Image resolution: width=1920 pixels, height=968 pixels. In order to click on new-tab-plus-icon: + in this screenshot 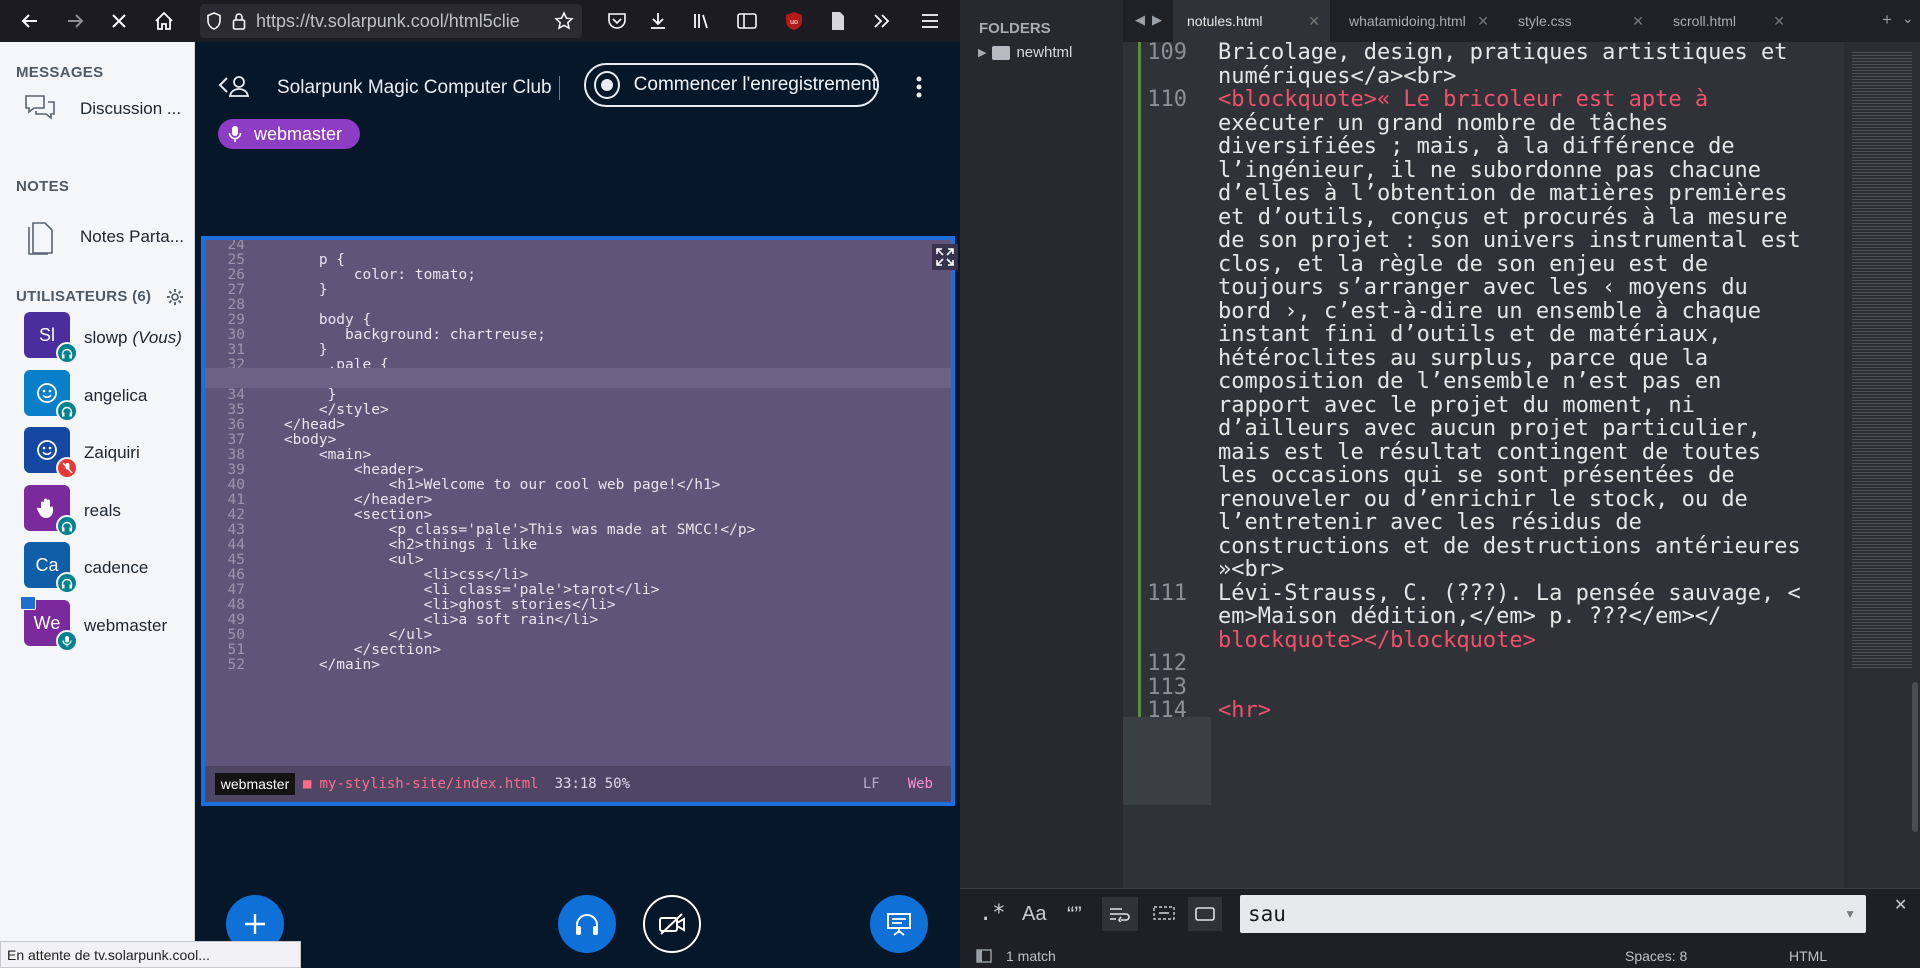, I will do `click(1887, 20)`.